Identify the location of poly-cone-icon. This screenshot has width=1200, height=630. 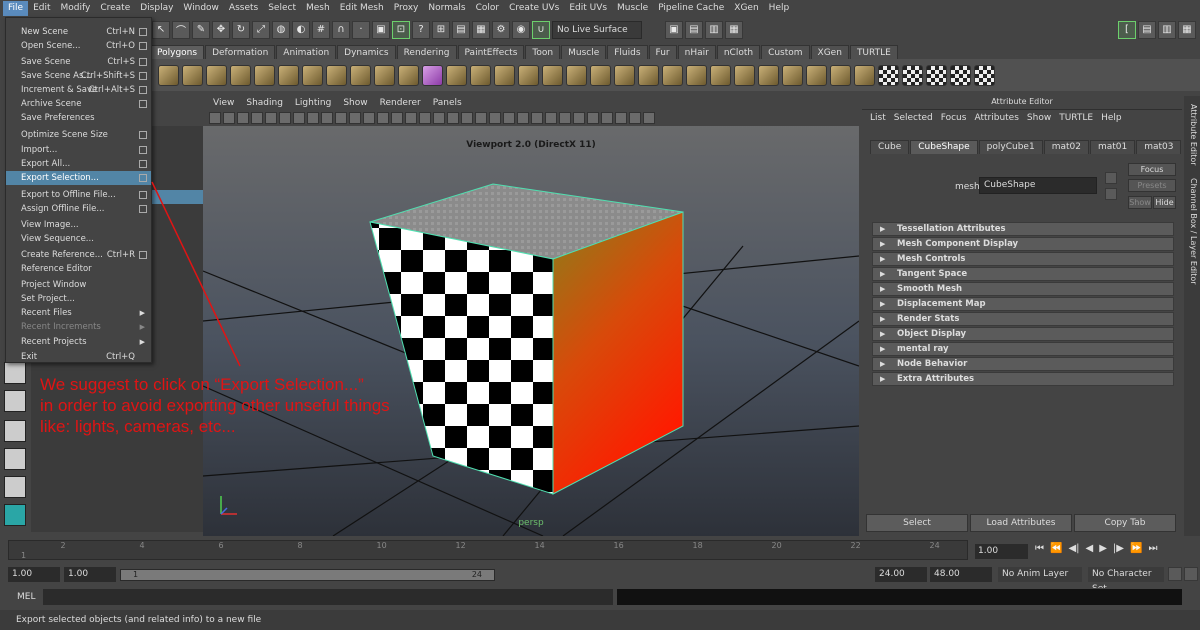
(240, 75).